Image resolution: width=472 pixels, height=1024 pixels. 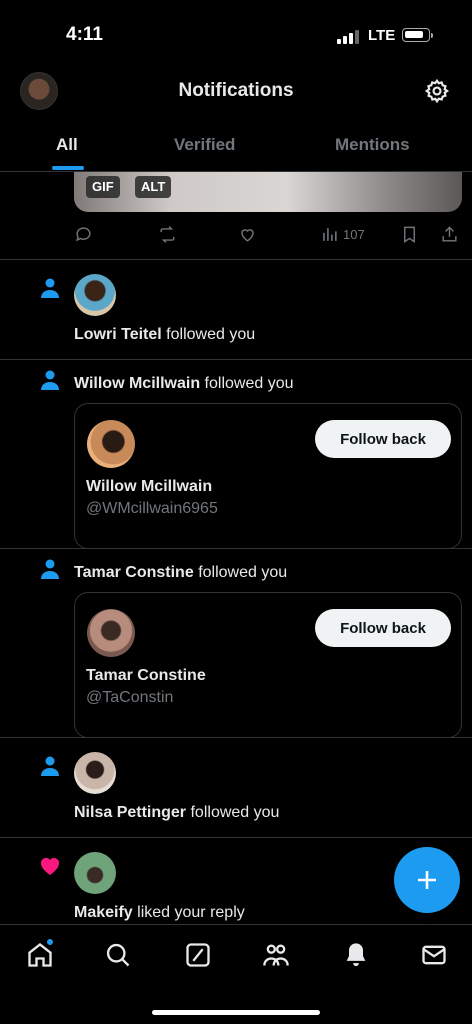 I want to click on notification-text: Makeify liked your reply, so click(x=159, y=913).